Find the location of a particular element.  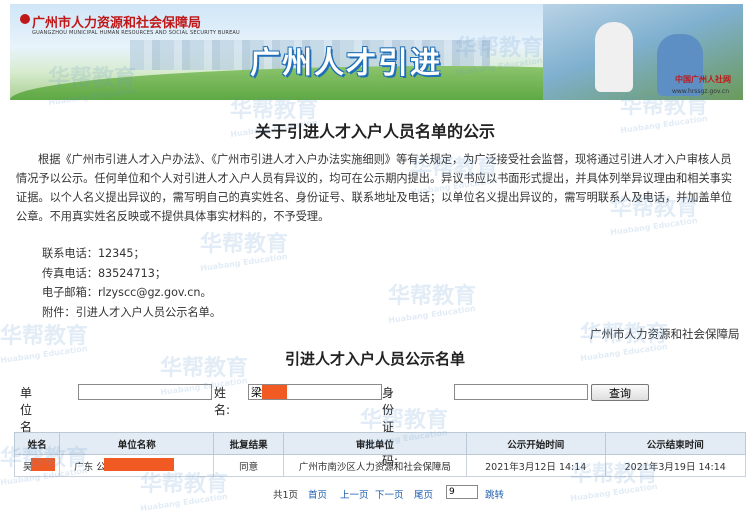

column-header-unit: 单位名称 is located at coordinates (137, 443).